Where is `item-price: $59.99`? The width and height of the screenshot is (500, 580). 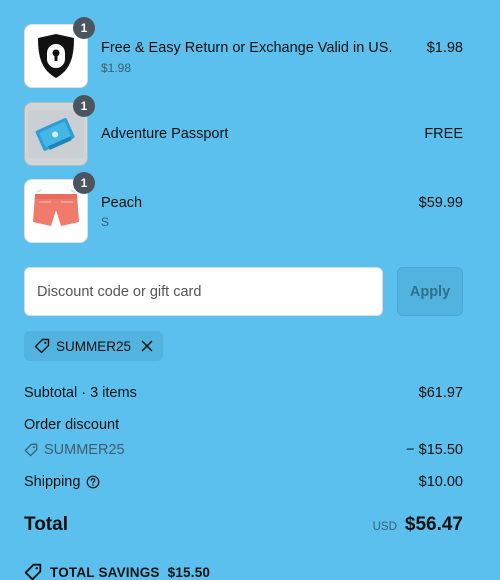 item-price: $59.99 is located at coordinates (440, 203).